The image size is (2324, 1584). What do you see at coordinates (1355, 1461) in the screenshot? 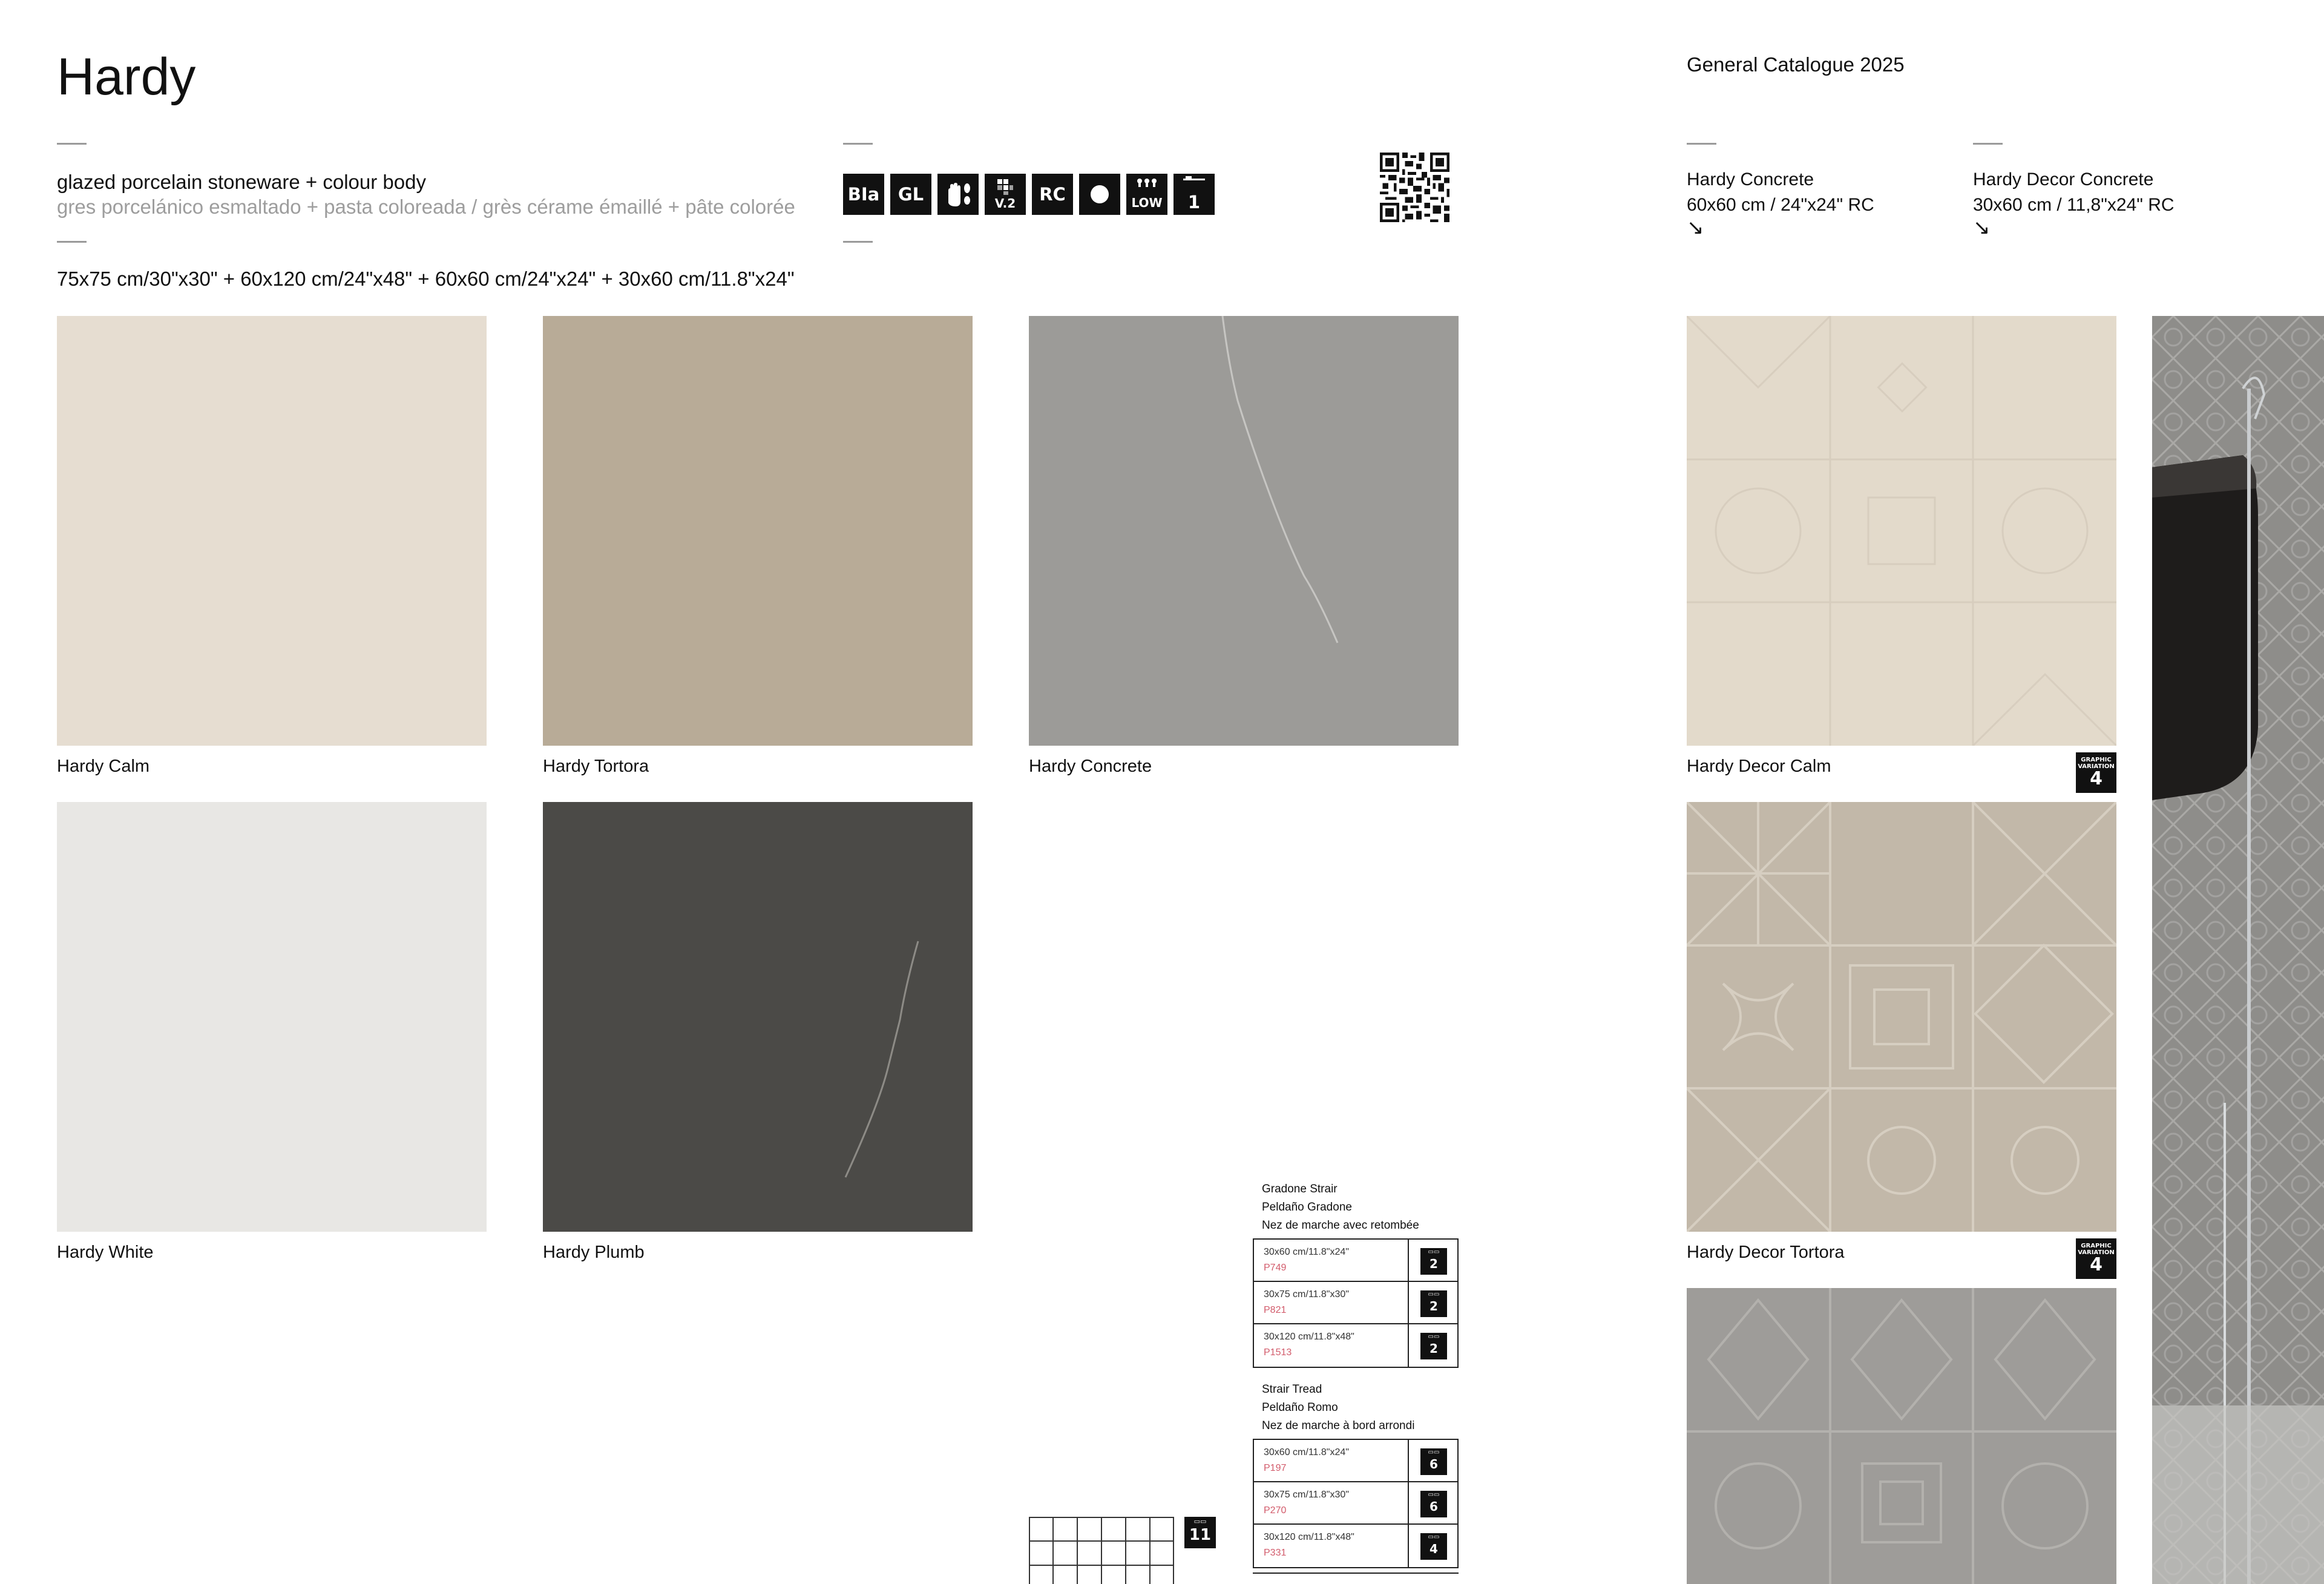
I see `trim-row: 30x60 cm/11.8"x24" P197 ▭▭ 6` at bounding box center [1355, 1461].